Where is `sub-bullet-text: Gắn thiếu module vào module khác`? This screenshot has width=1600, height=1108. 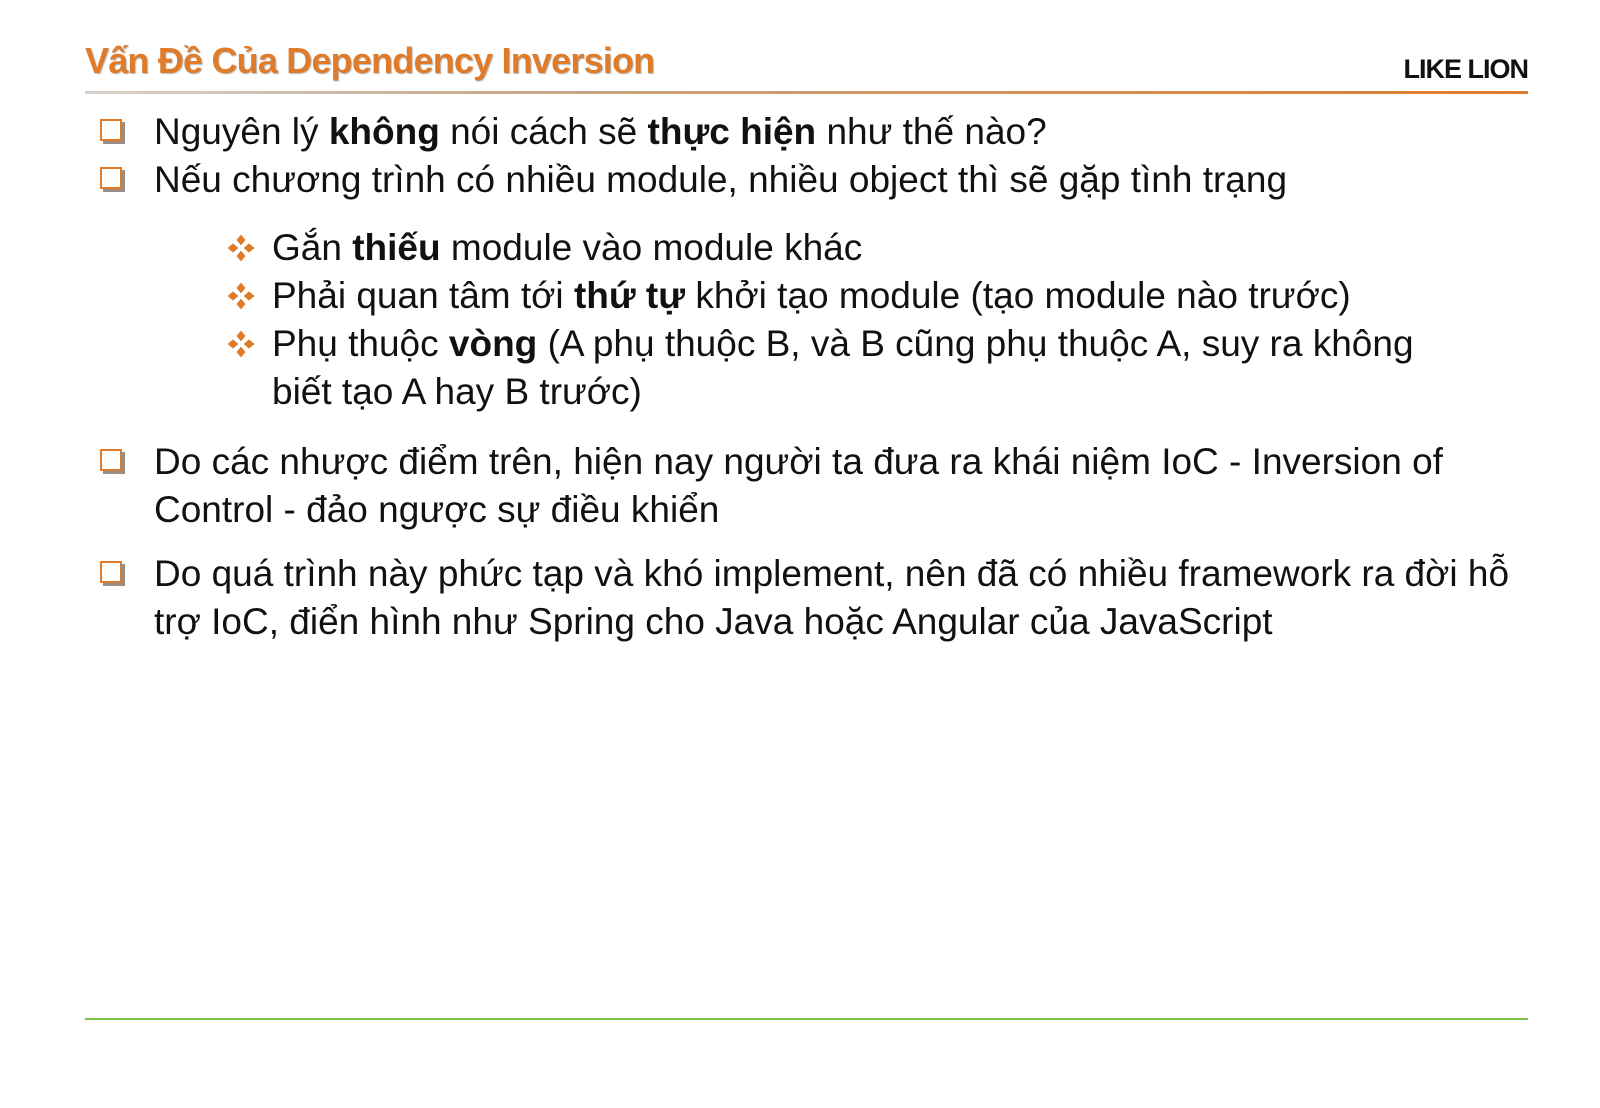 sub-bullet-text: Gắn thiếu module vào module khác is located at coordinates (567, 247).